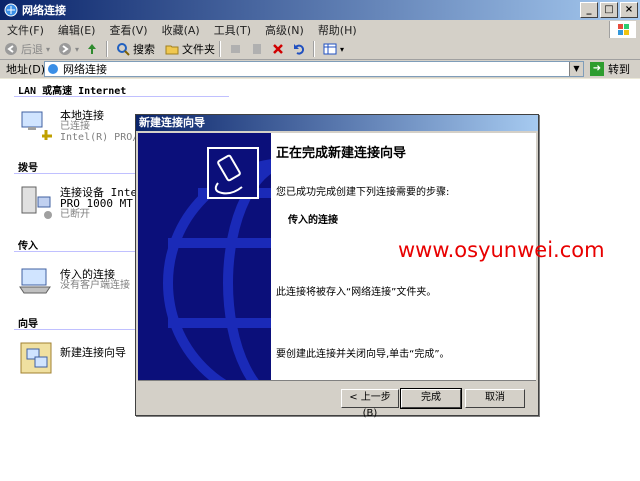 The width and height of the screenshot is (640, 481). What do you see at coordinates (314, 69) in the screenshot?
I see `address-input: 网络连接 ▼` at bounding box center [314, 69].